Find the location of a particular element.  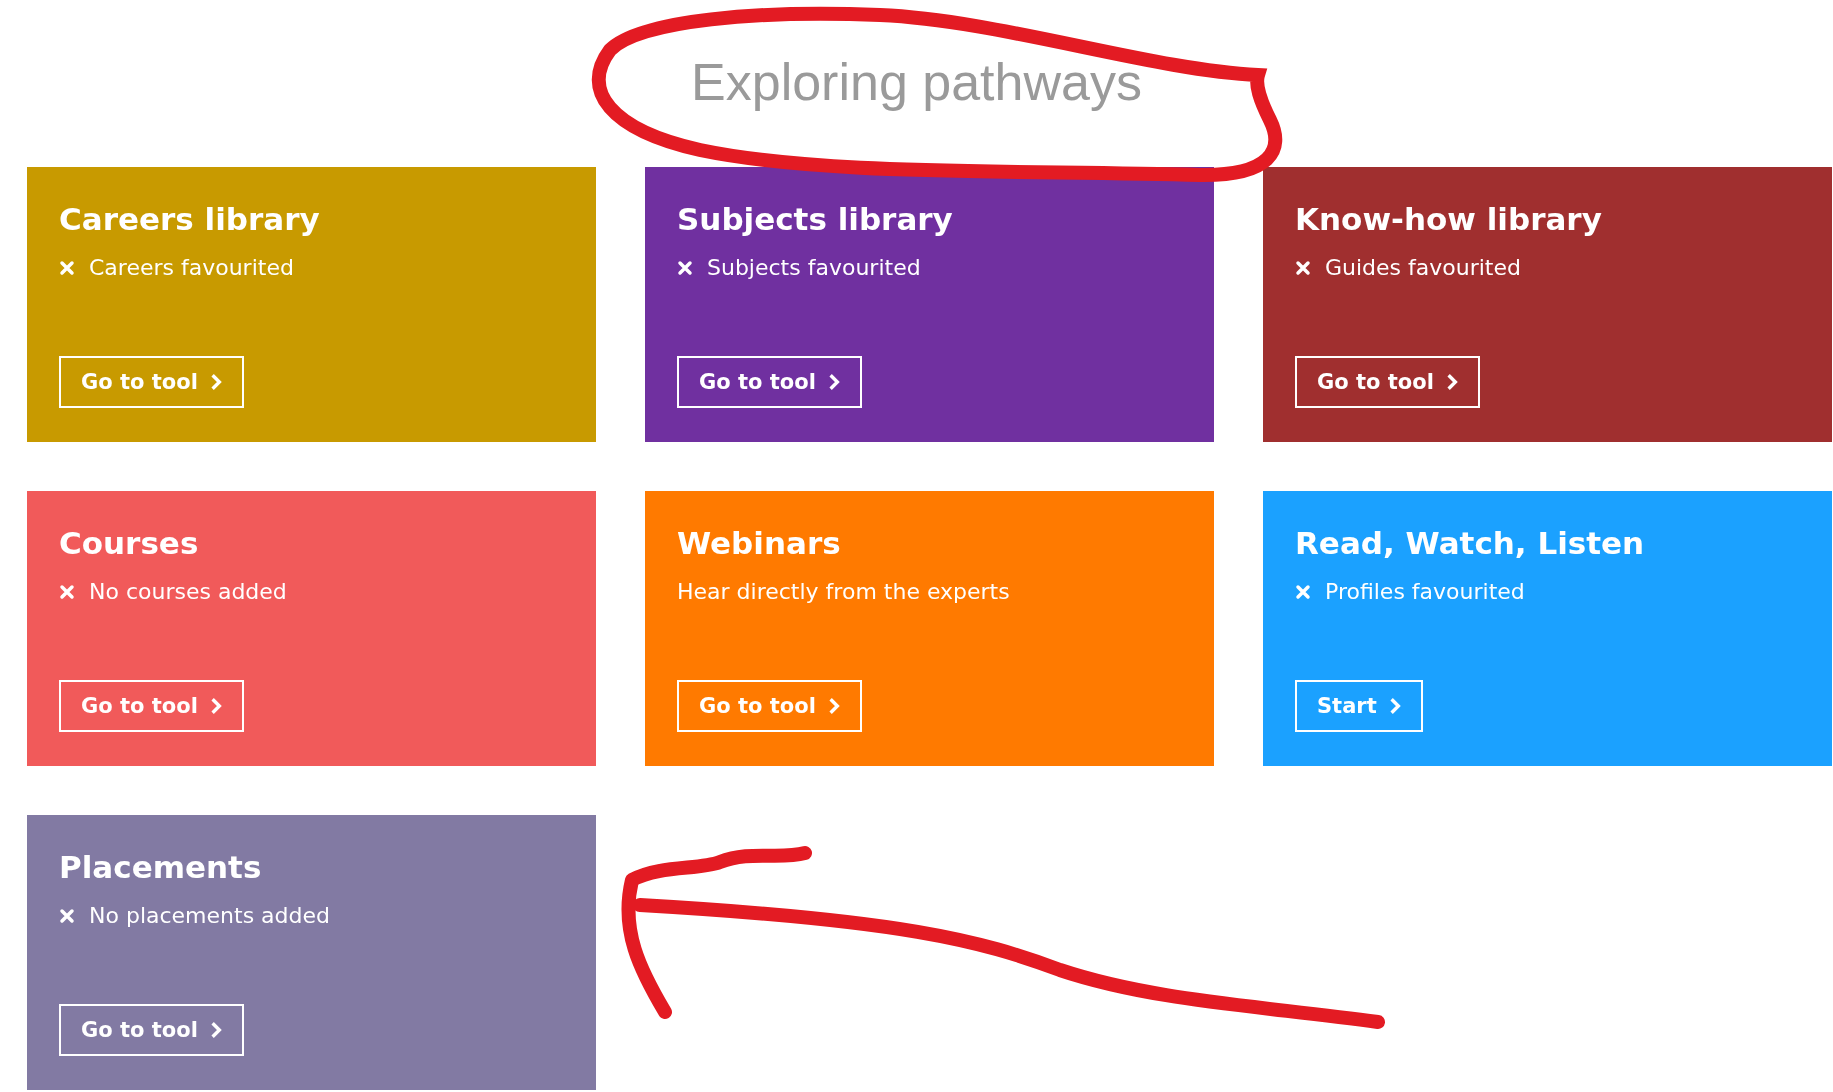

card-title: Subjects library is located at coordinates (815, 219).